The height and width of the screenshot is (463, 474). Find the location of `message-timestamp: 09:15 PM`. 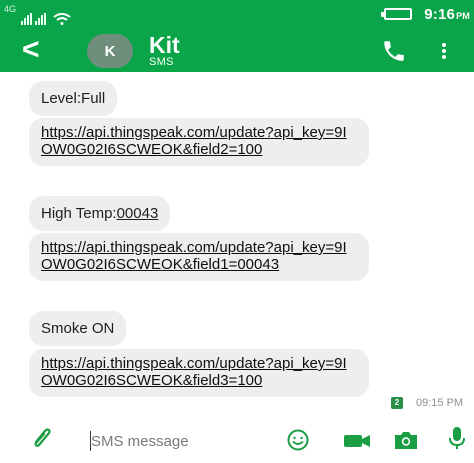

message-timestamp: 09:15 PM is located at coordinates (440, 403).